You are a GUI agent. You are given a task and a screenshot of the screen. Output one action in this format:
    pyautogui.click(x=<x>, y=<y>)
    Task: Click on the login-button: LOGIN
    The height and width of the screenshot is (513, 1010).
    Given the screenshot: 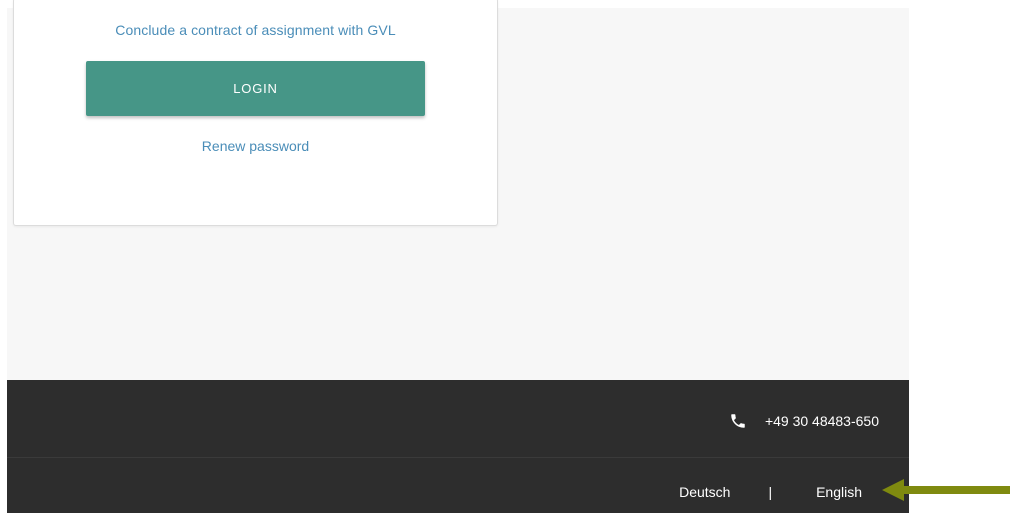 What is the action you would take?
    pyautogui.click(x=255, y=88)
    